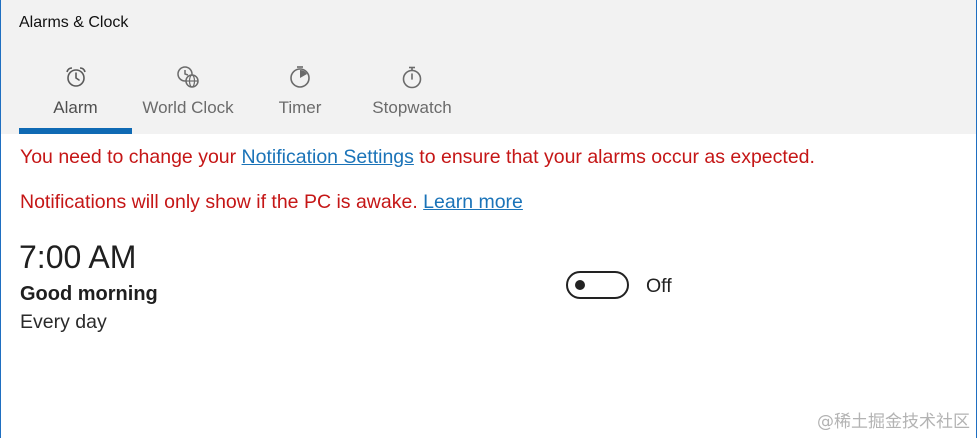 The width and height of the screenshot is (978, 438). I want to click on window-title: Alarms & Clock, so click(74, 22).